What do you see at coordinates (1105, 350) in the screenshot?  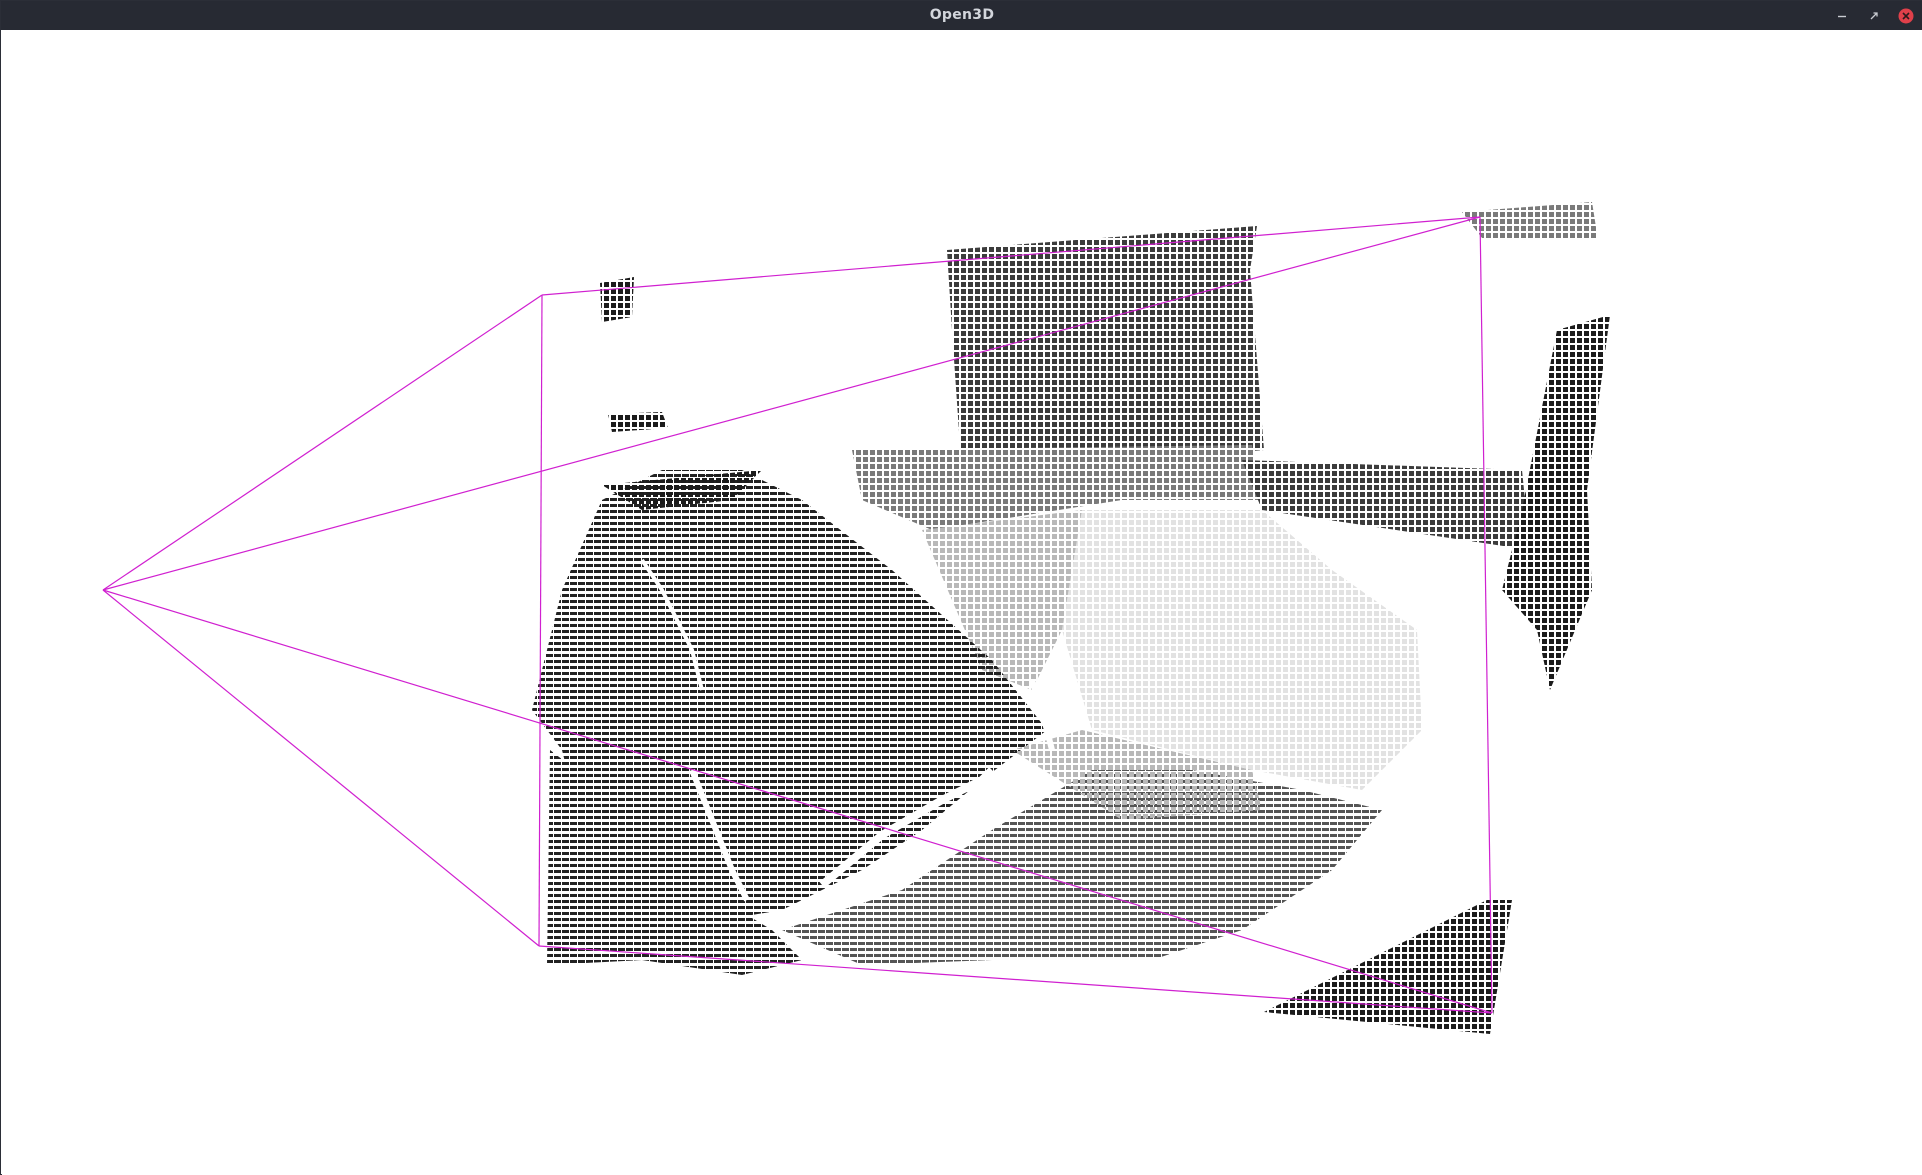 I see `wall-segment` at bounding box center [1105, 350].